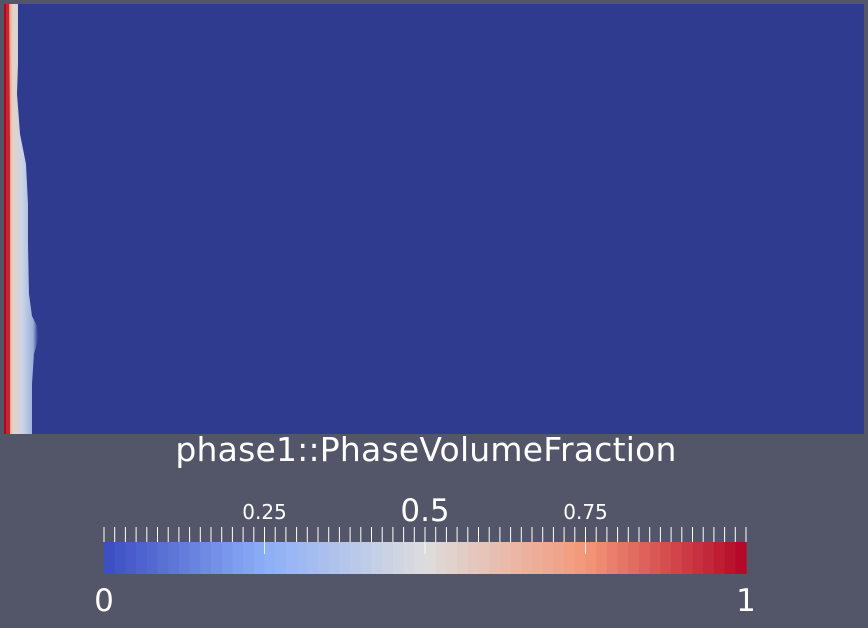 The width and height of the screenshot is (868, 628). I want to click on color-legend-label: 0.25, so click(264, 512).